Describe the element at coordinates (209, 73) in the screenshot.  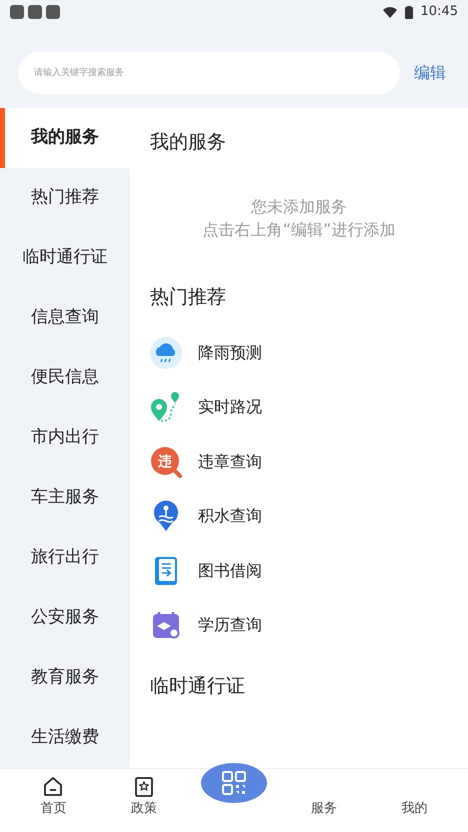
I see `search-field: 请输入关键字搜索服务` at that location.